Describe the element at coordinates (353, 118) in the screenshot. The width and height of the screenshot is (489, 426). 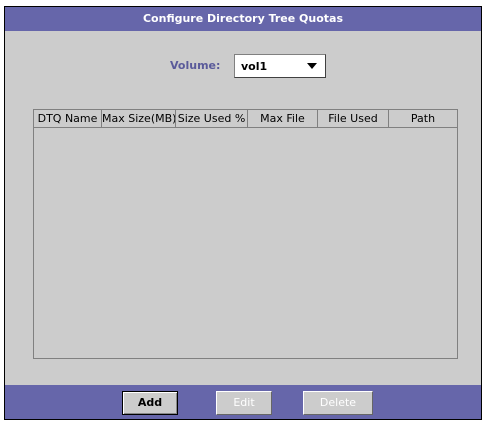
I see `column-header-file-used: File Used` at that location.